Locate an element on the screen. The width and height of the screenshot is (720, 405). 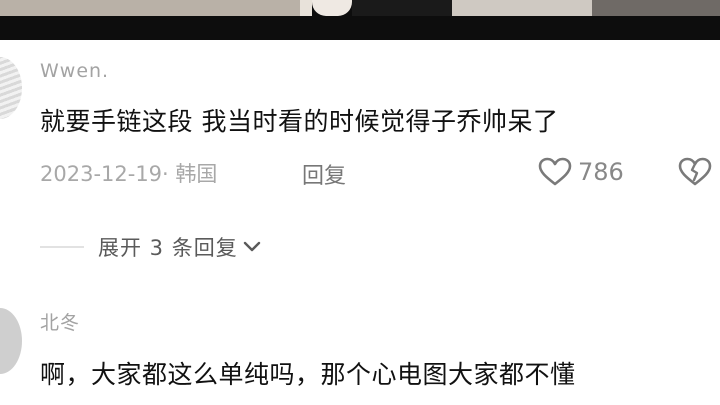
comment-text: 啊，大家都这么单纯吗，那个心电图大家都不懂 is located at coordinates (308, 373).